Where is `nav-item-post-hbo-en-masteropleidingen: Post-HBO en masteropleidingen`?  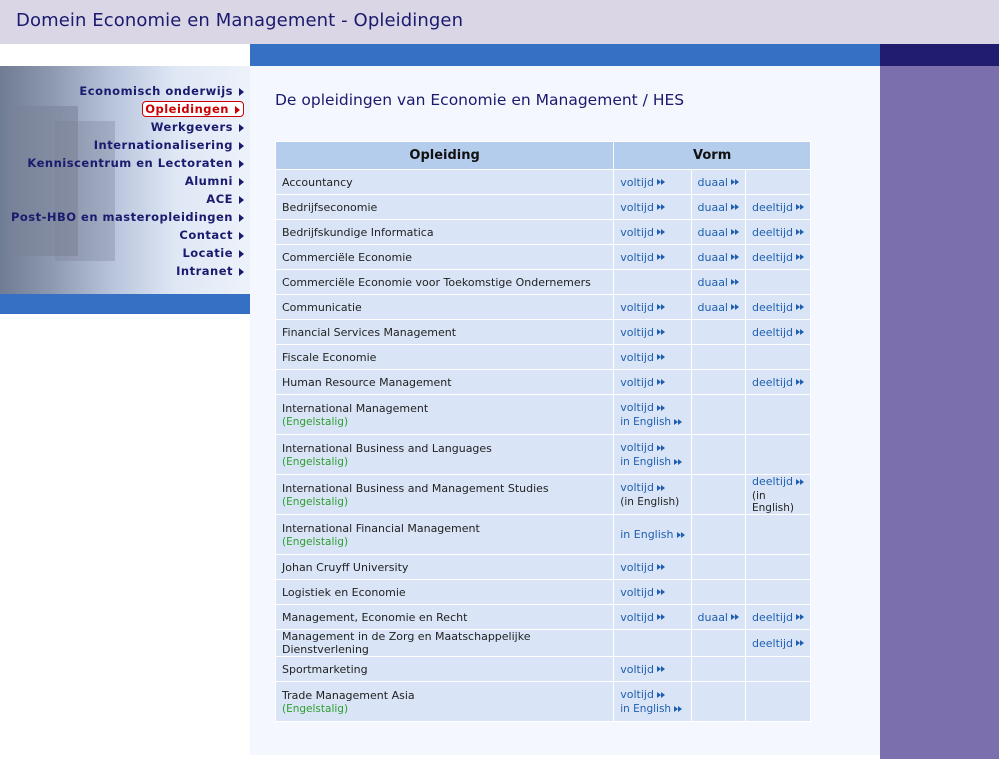 nav-item-post-hbo-en-masteropleidingen: Post-HBO en masteropleidingen is located at coordinates (127, 217).